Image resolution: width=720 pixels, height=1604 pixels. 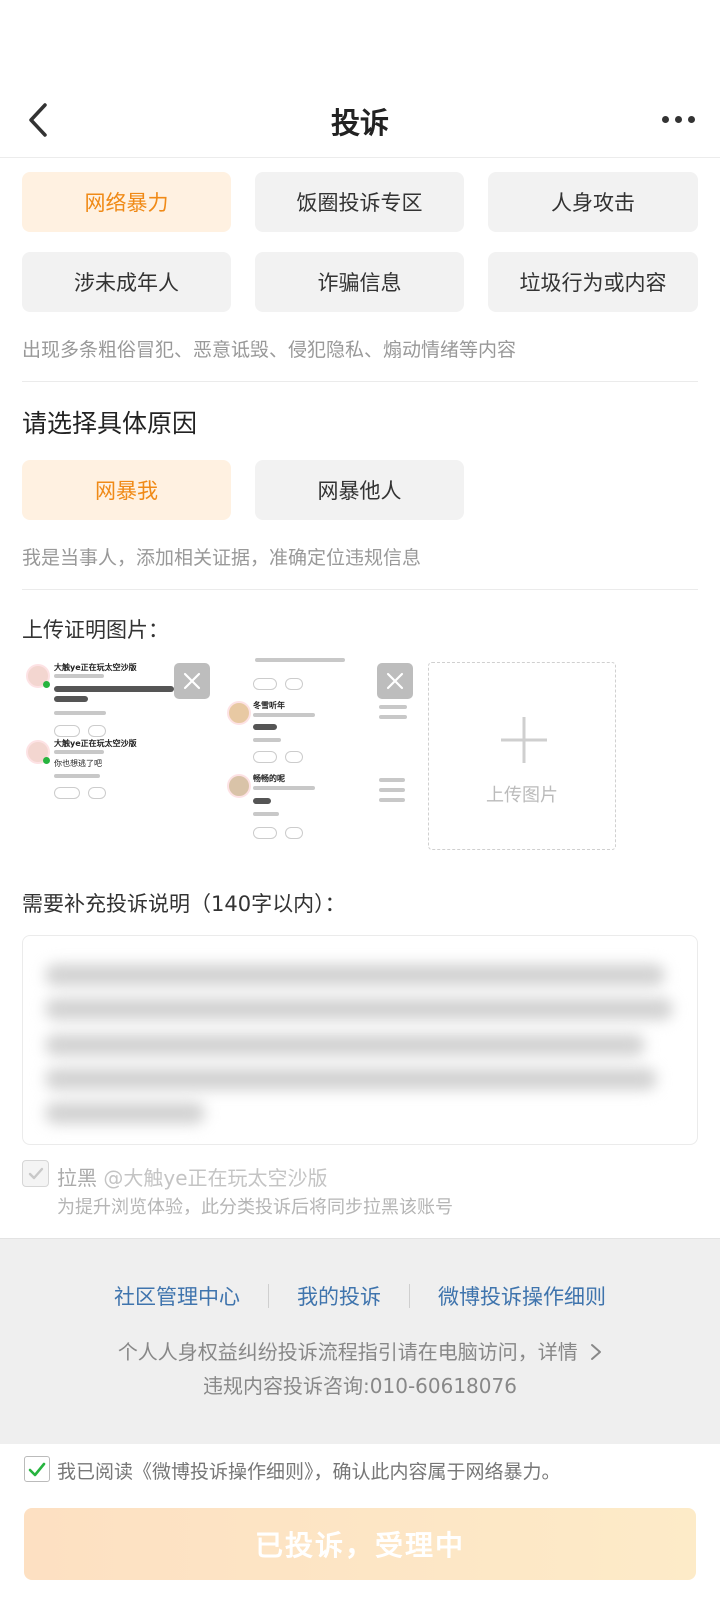 What do you see at coordinates (522, 795) in the screenshot?
I see `upload-image-label: 上传图片` at bounding box center [522, 795].